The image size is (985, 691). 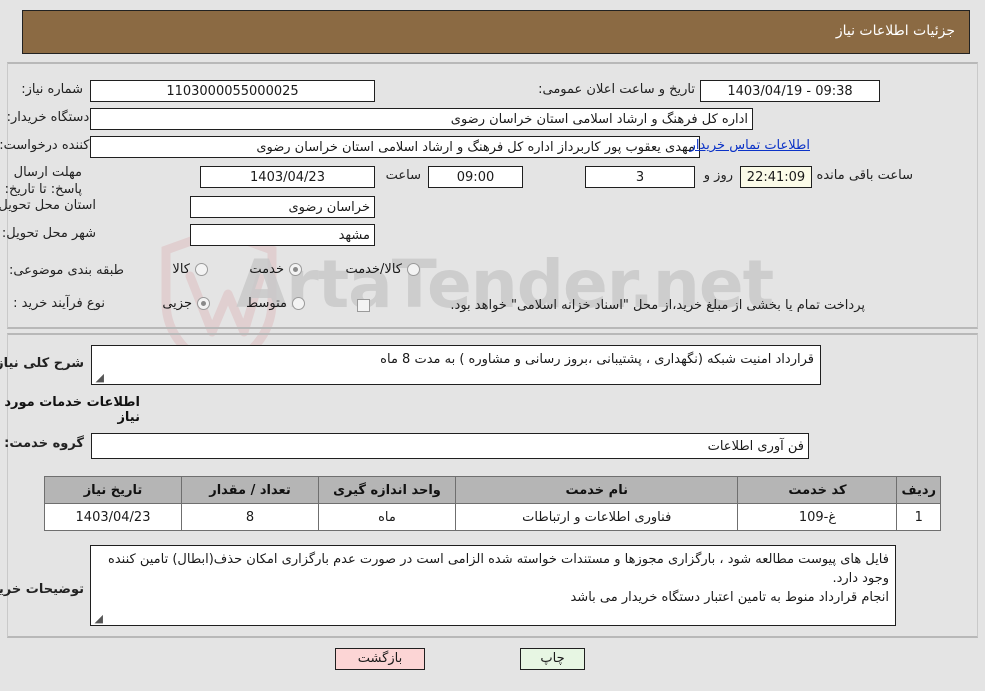 I want to click on deadline-label: مهلت ارسال پاسخ: تا تاریخ:, so click(x=43, y=181).